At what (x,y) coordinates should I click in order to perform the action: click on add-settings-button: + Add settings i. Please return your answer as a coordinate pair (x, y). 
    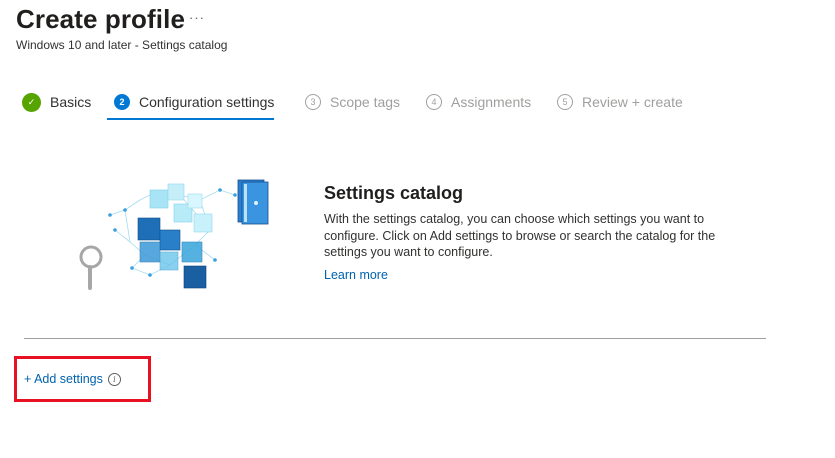
    Looking at the image, I should click on (72, 379).